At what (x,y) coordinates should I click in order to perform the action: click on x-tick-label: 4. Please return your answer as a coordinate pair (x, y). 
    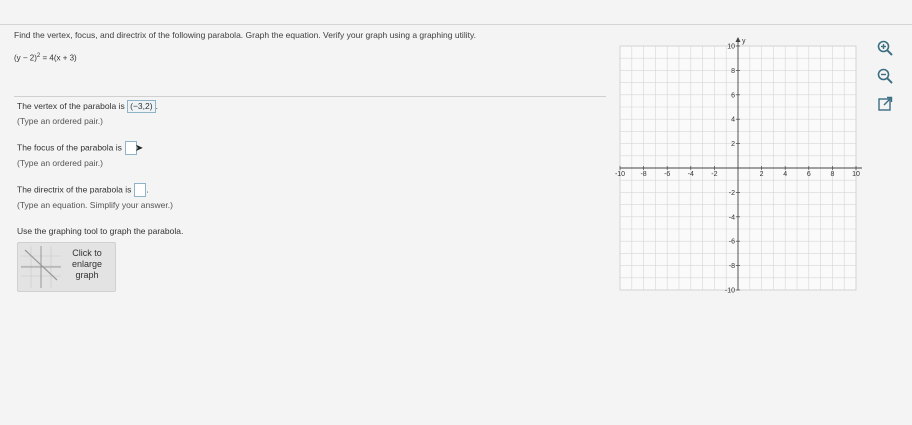
    Looking at the image, I should click on (785, 174).